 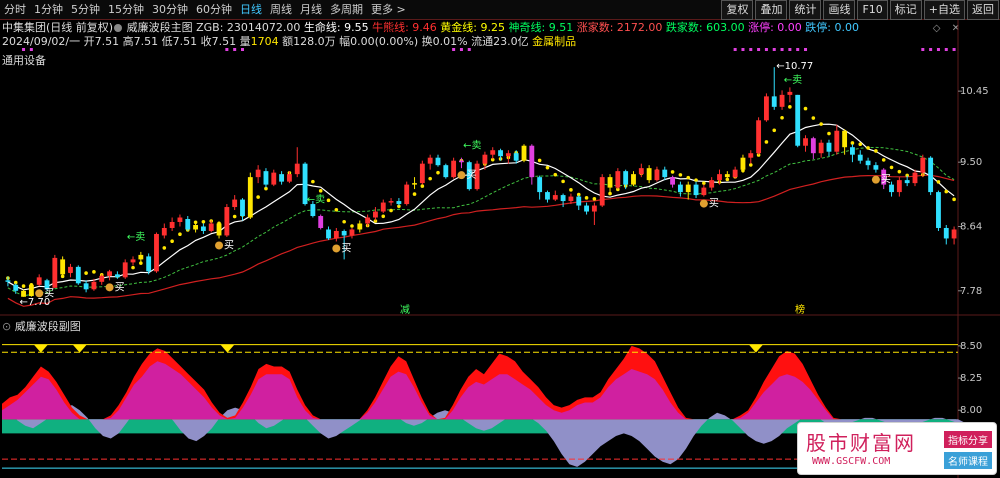 What do you see at coordinates (227, 348) in the screenshot?
I see `peak-triangle-marker` at bounding box center [227, 348].